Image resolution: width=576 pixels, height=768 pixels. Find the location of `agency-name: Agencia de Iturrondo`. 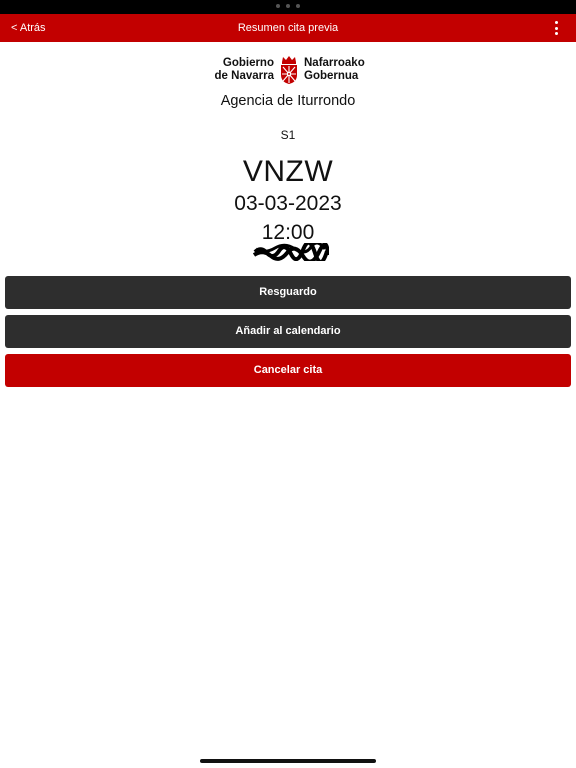

agency-name: Agencia de Iturrondo is located at coordinates (288, 101).